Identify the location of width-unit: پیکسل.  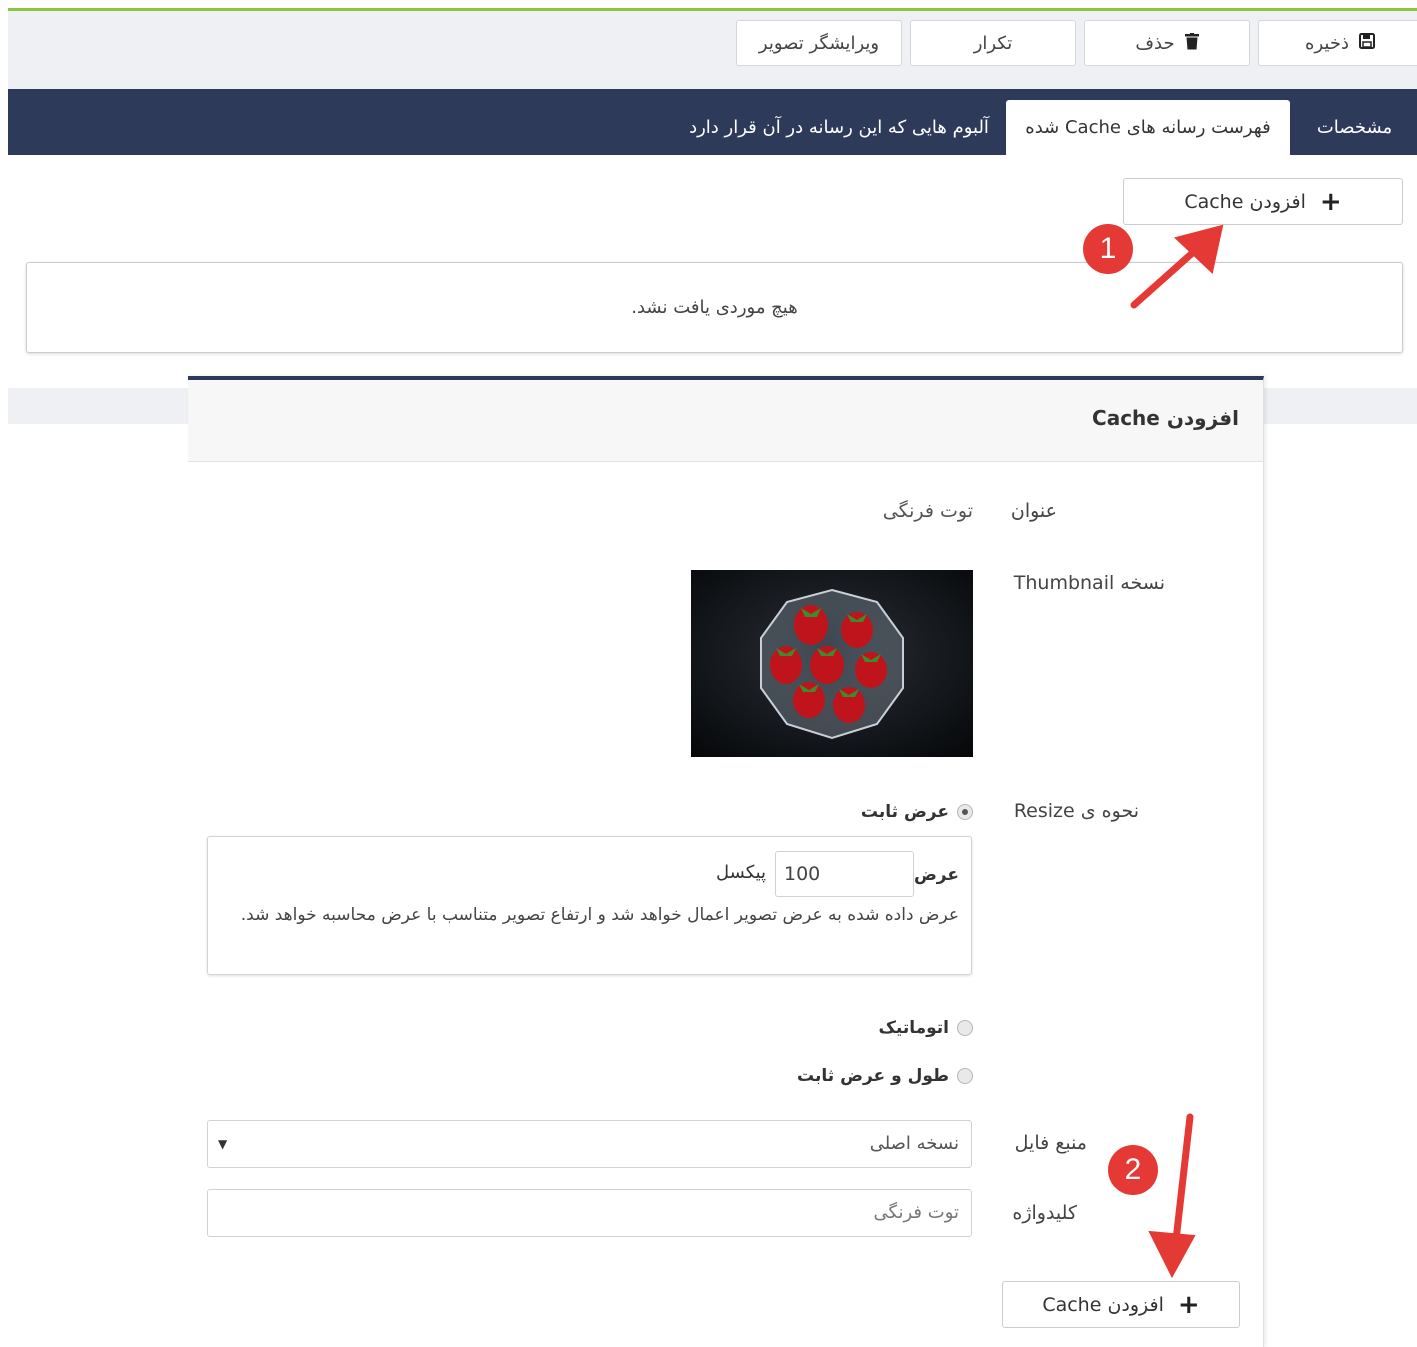
(741, 872).